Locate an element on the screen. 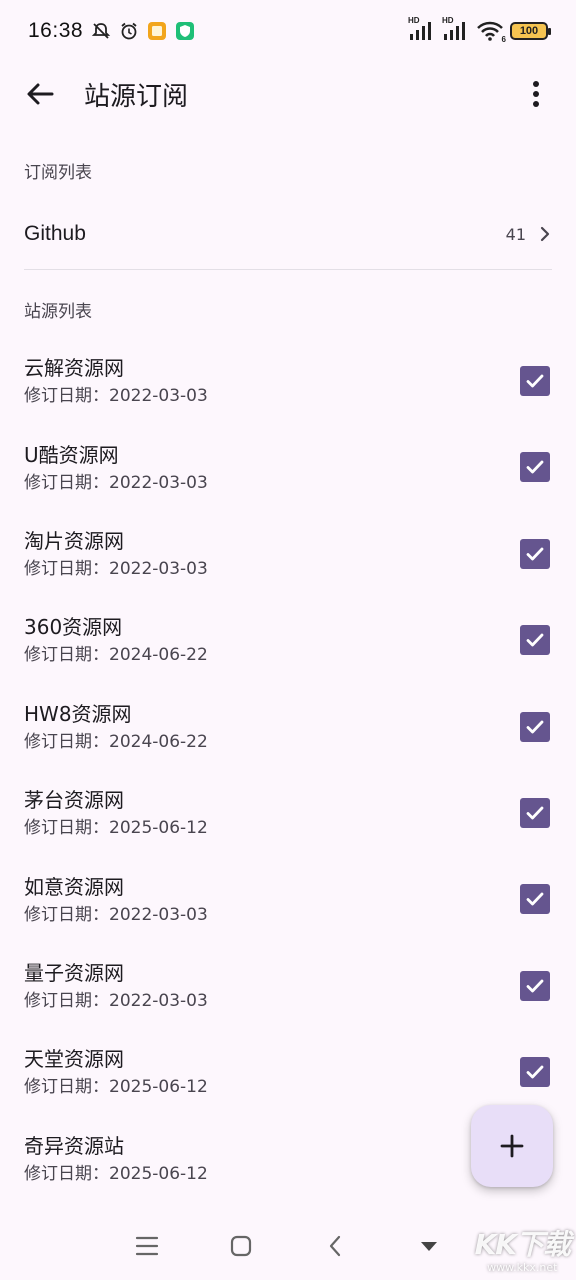 This screenshot has height=1280, width=576. list-item: HW8资源网 修订日期：2024-06-22 is located at coordinates (288, 727).